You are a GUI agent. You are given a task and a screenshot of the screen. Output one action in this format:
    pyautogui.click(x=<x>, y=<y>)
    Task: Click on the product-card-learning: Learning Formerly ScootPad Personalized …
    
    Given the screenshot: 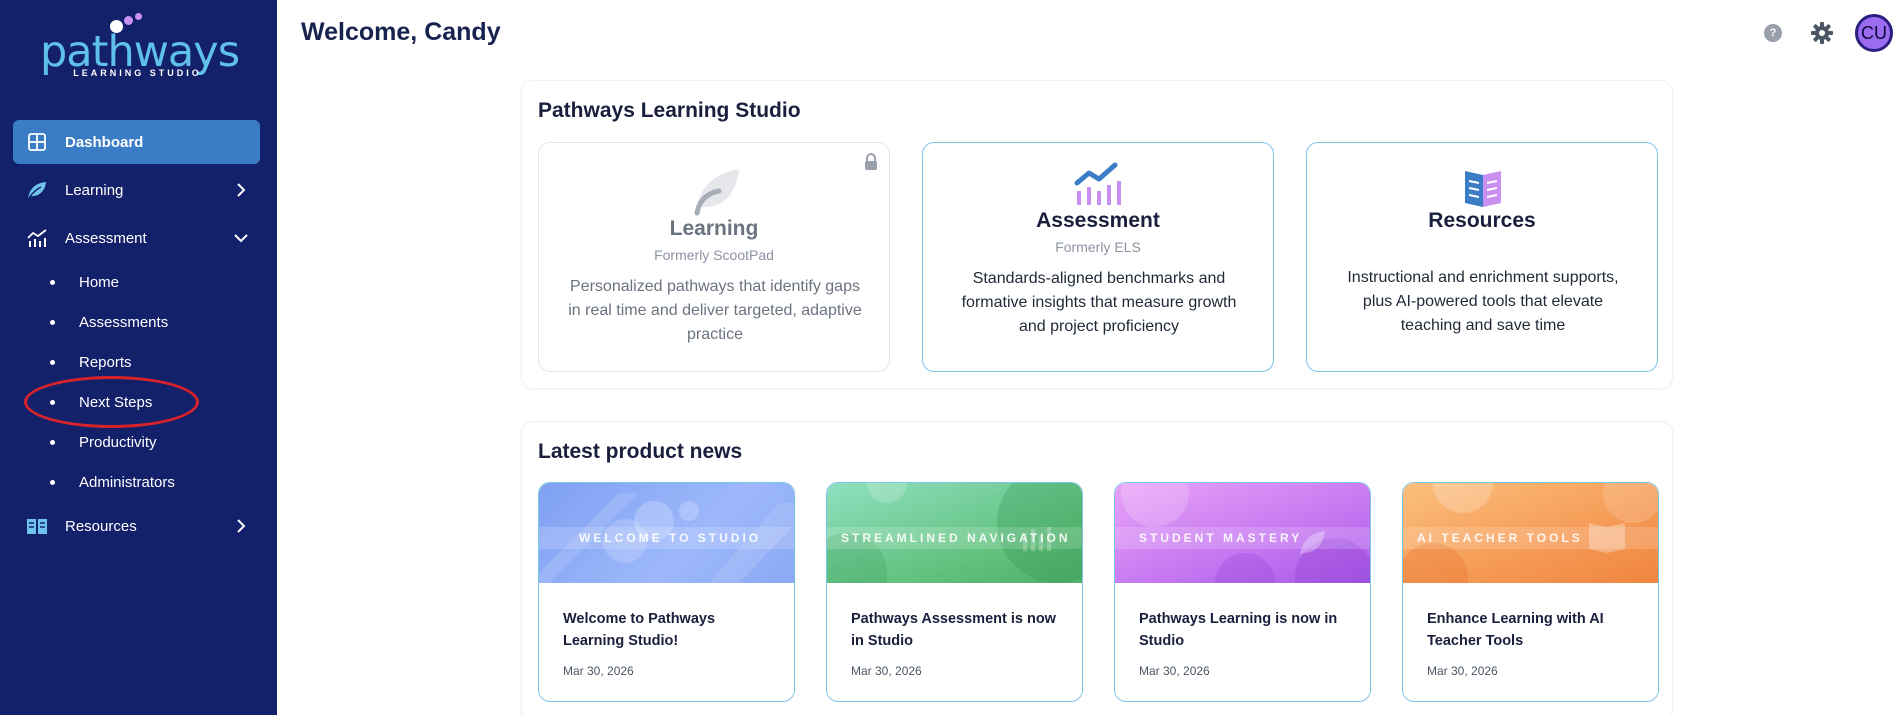 What is the action you would take?
    pyautogui.click(x=714, y=257)
    